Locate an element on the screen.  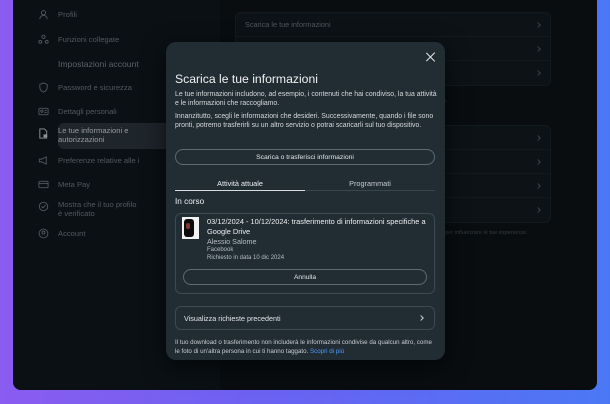
avatar is located at coordinates (190, 228).